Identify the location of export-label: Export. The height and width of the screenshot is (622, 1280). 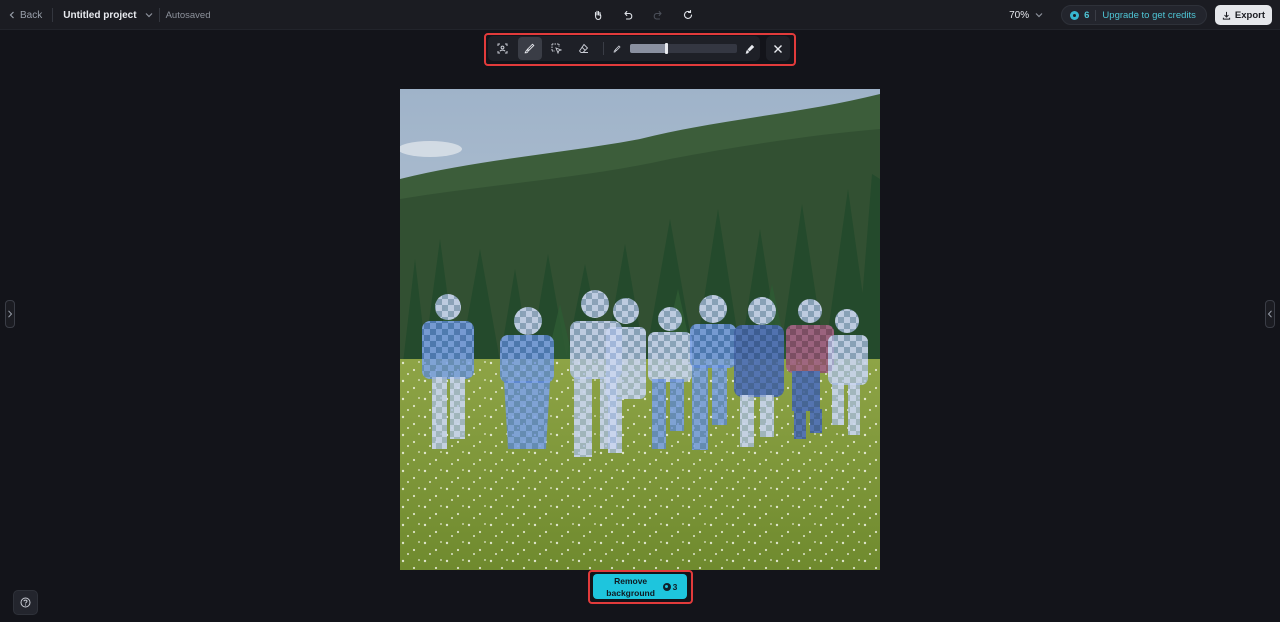
(1249, 15).